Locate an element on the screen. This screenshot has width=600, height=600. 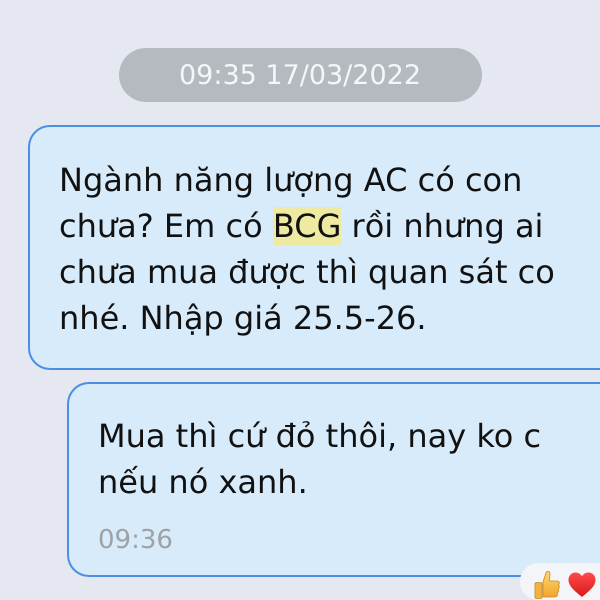
heart-icon is located at coordinates (582, 585).